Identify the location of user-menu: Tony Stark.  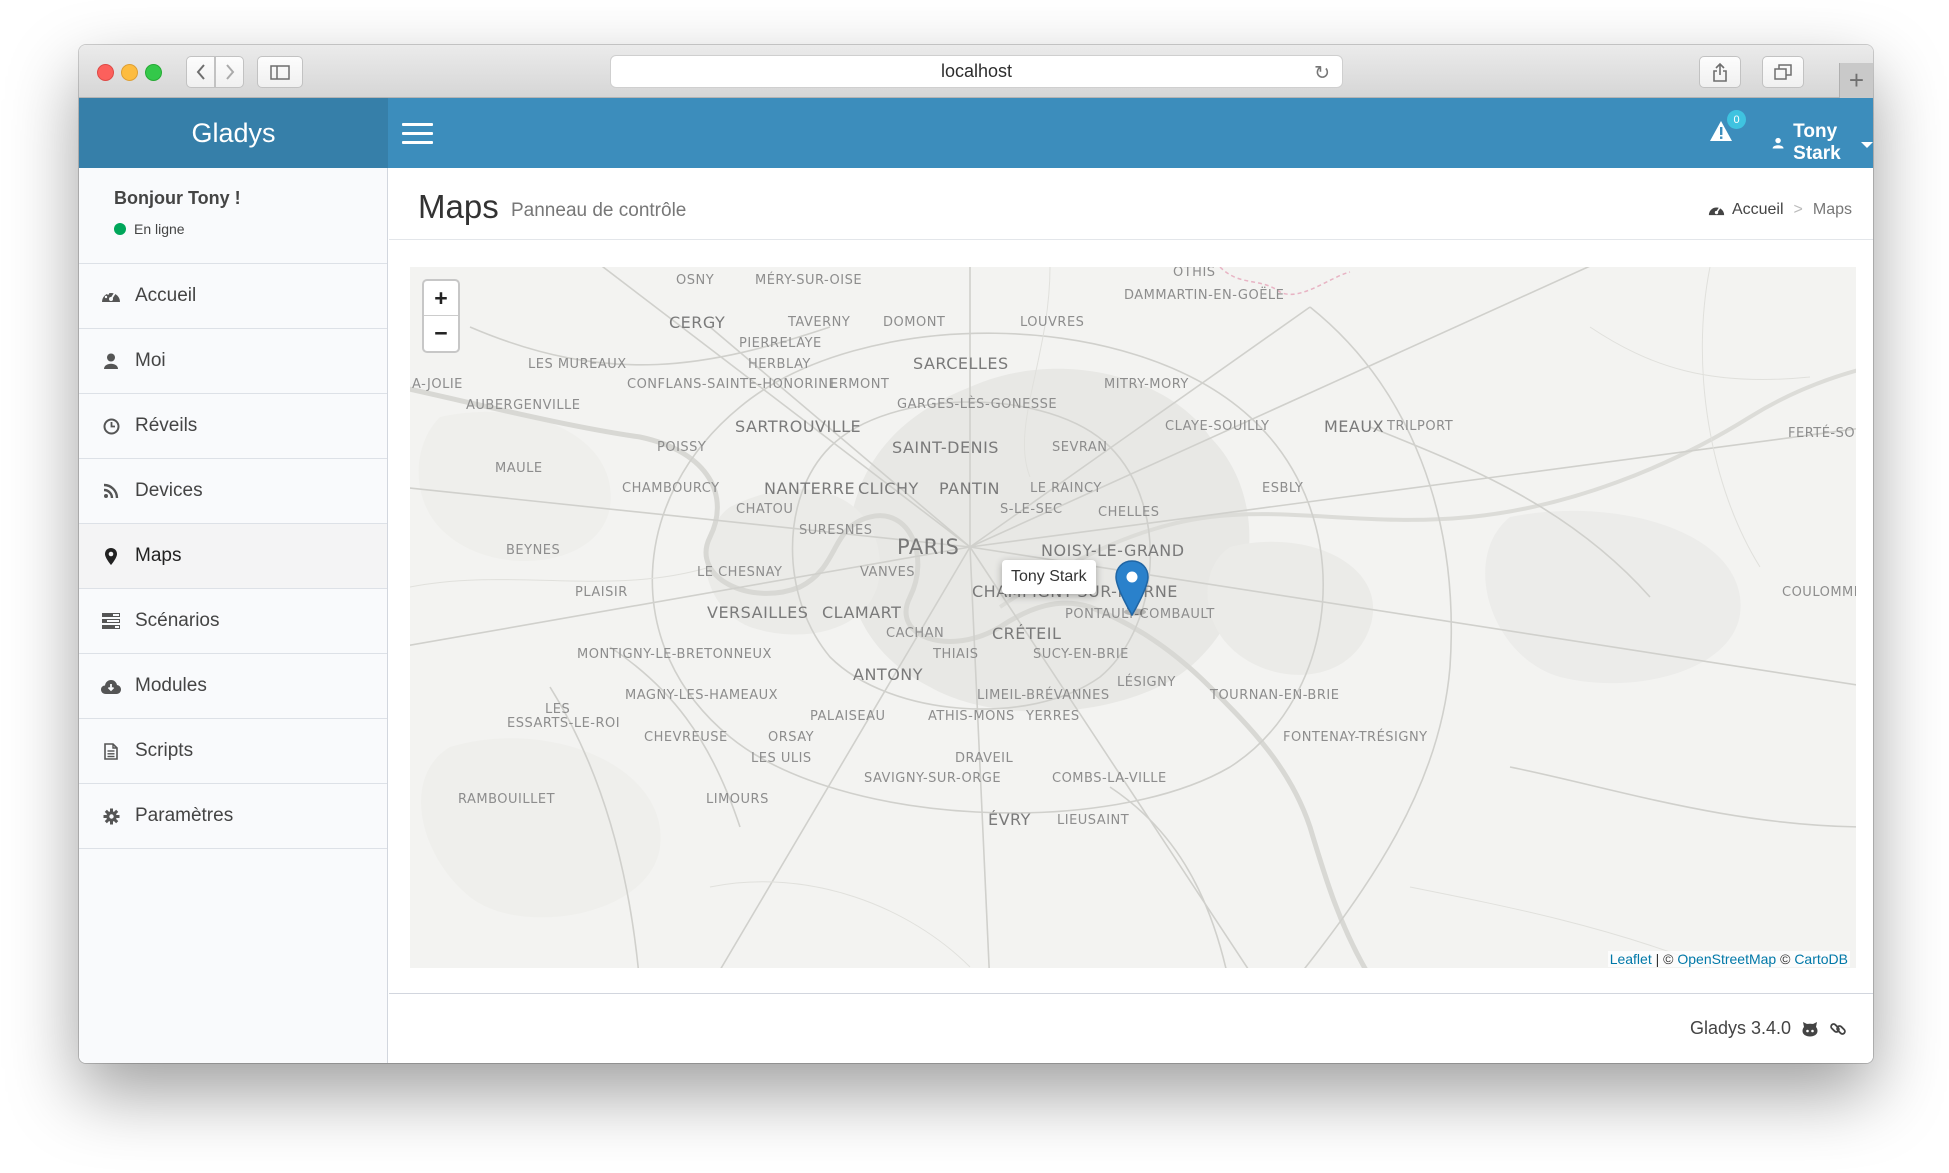
(1822, 143).